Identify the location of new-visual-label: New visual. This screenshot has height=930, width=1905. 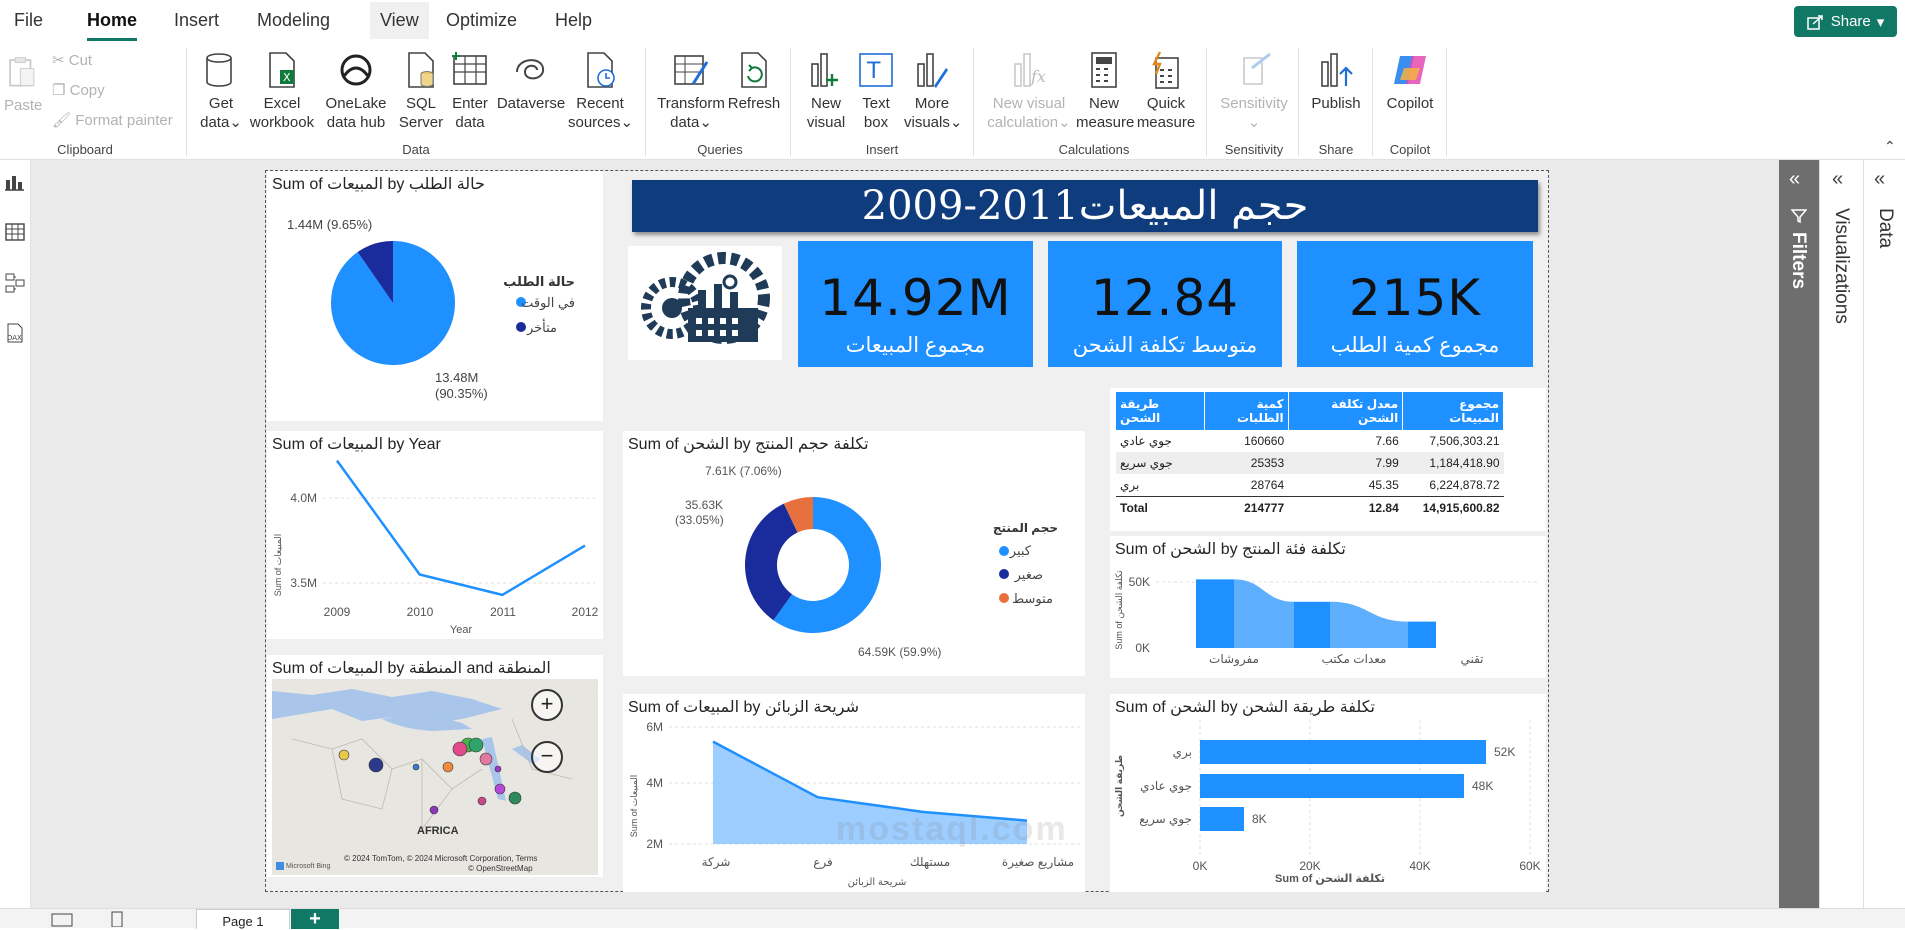
(826, 113).